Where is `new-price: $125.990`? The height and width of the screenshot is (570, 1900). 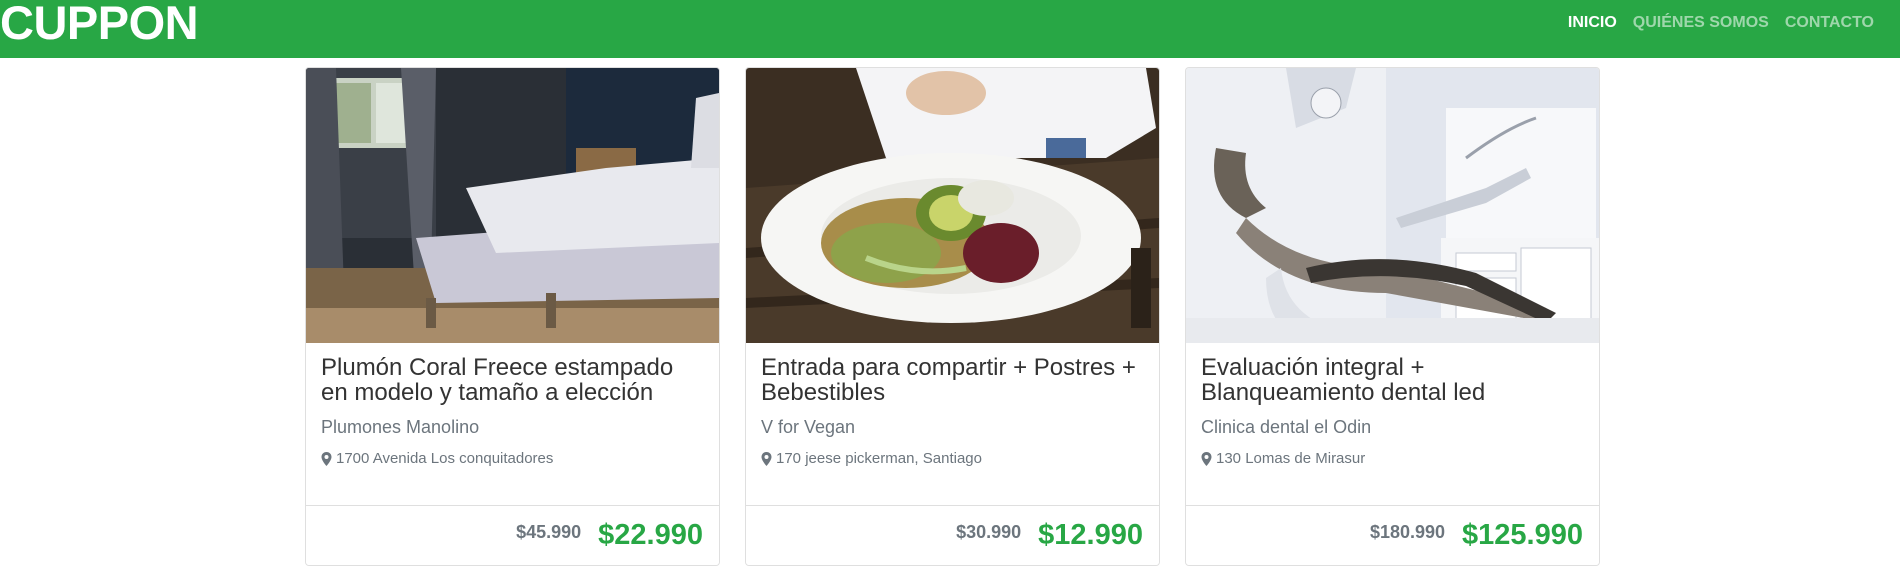 new-price: $125.990 is located at coordinates (1522, 535).